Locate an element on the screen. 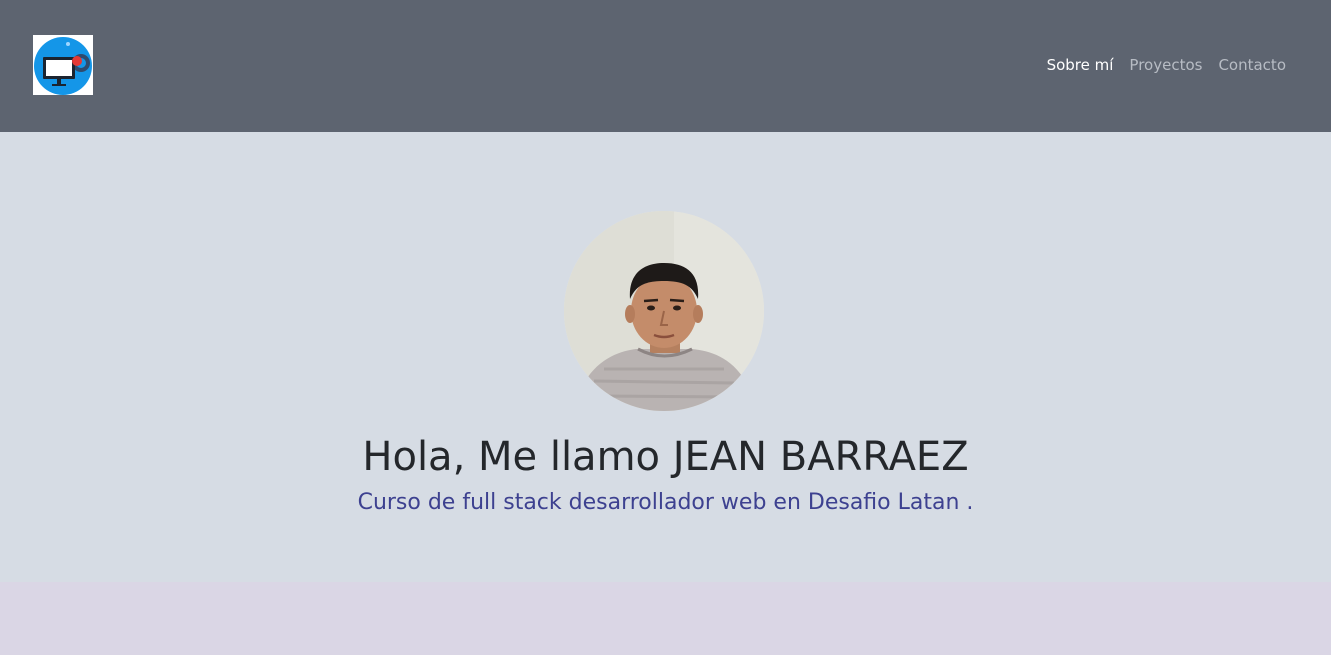  next-section is located at coordinates (665, 618).